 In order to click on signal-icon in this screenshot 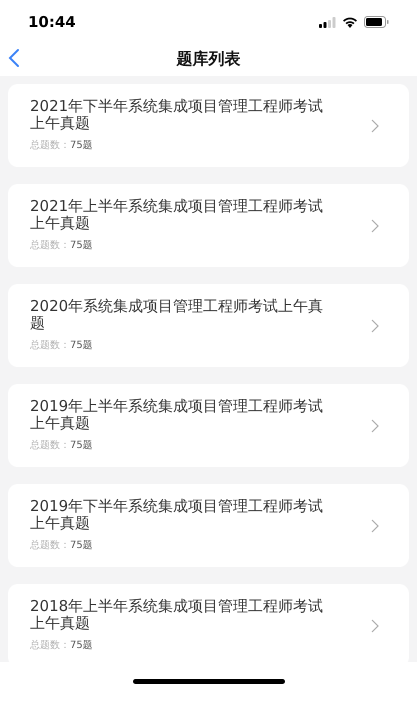, I will do `click(327, 22)`.